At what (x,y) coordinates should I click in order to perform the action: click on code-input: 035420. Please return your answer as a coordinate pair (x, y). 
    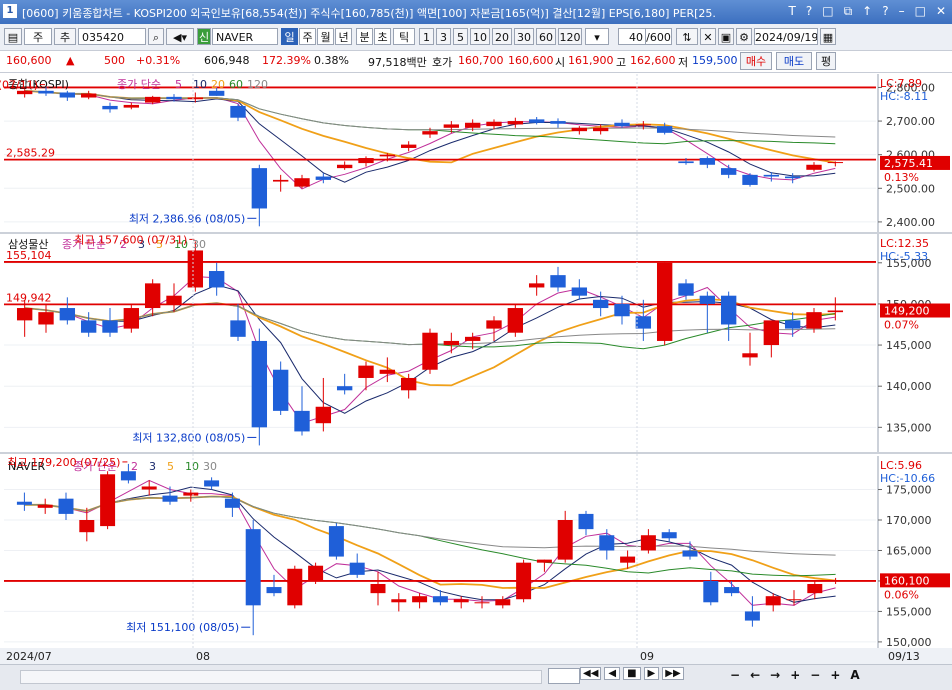
    Looking at the image, I should click on (112, 36).